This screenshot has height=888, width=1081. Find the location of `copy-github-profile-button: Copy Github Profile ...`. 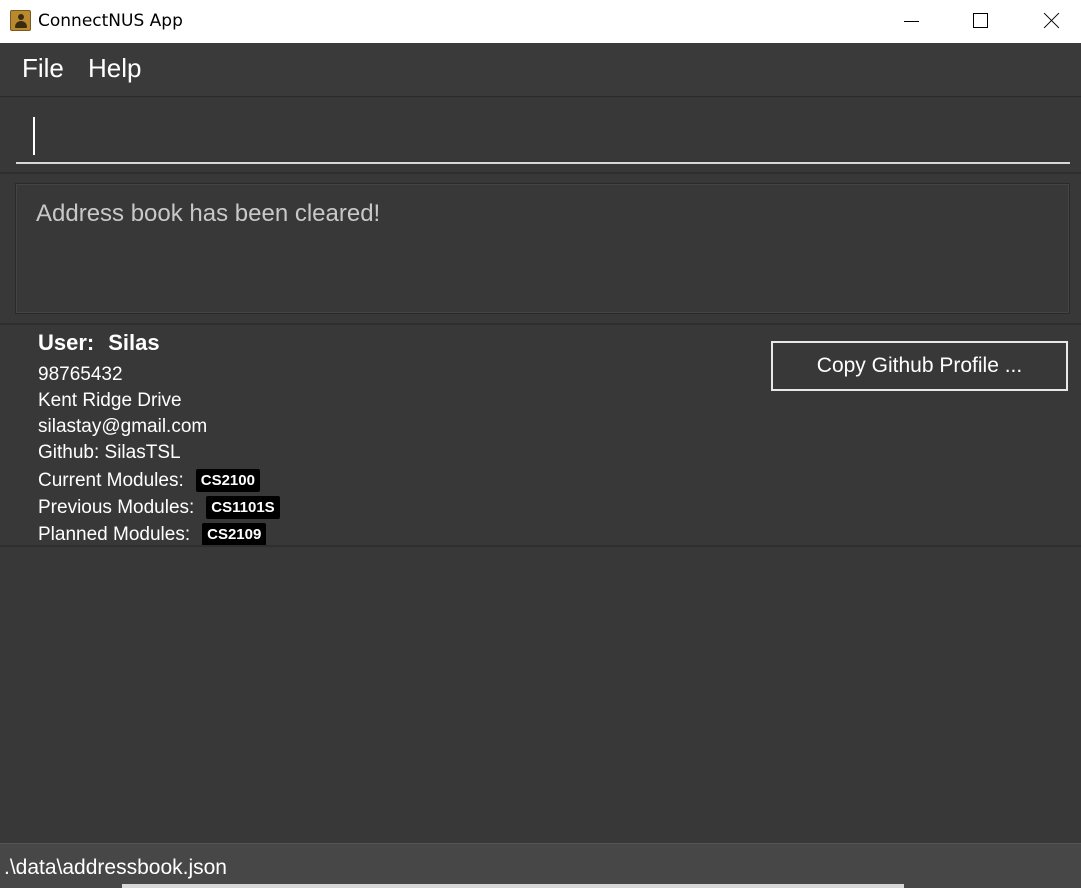

copy-github-profile-button: Copy Github Profile ... is located at coordinates (919, 366).